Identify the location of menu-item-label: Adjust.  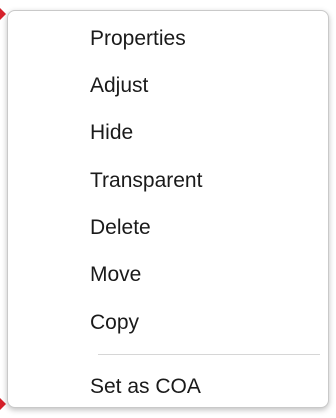
(119, 85).